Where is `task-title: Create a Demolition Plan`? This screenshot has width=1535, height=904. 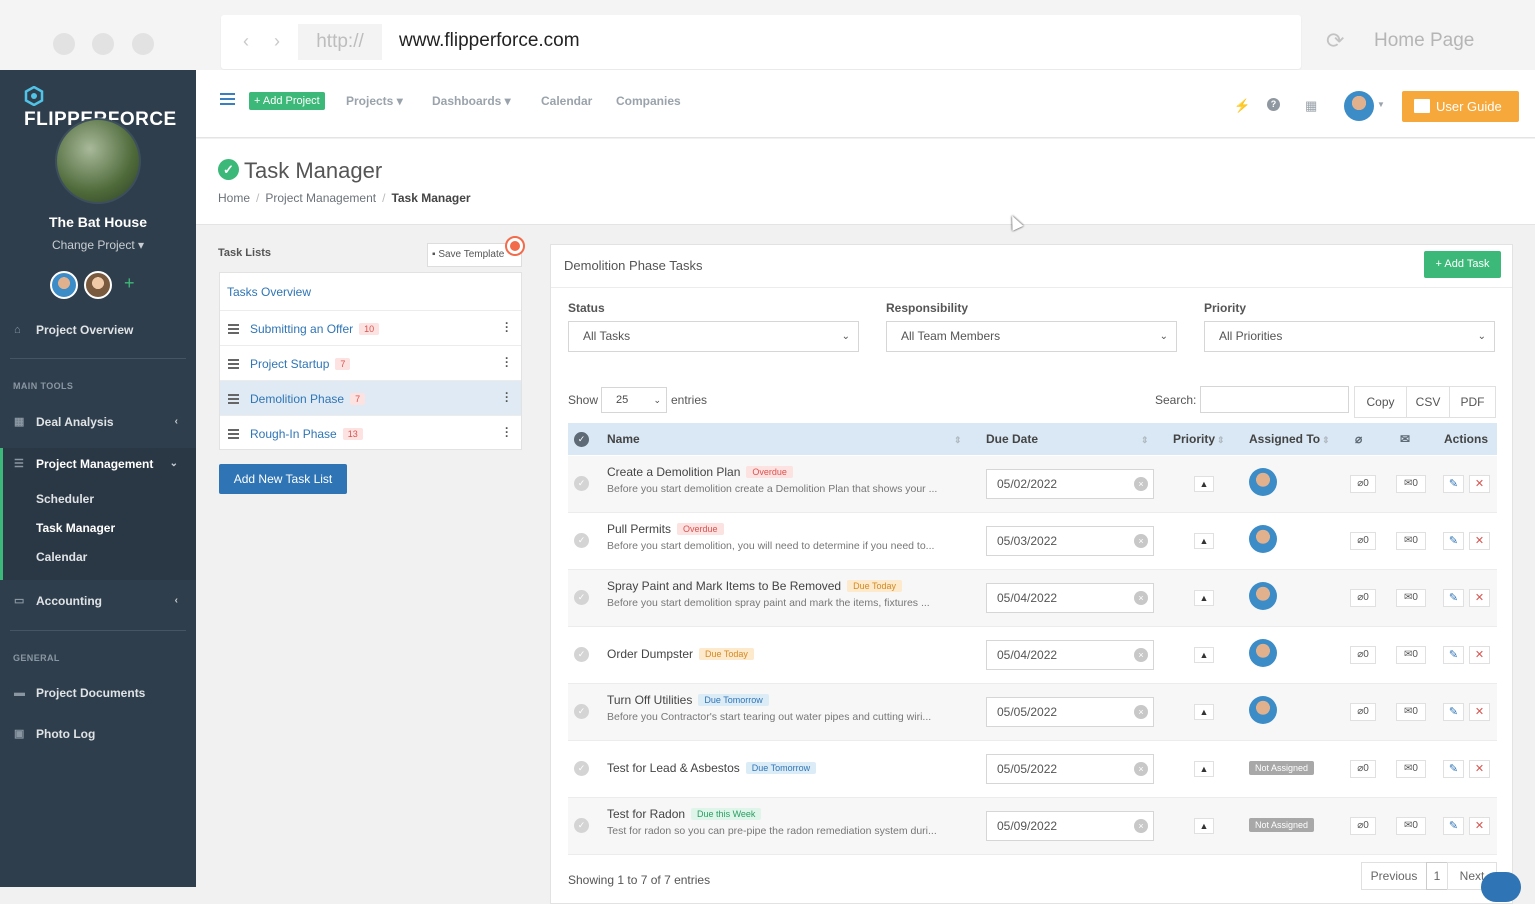 task-title: Create a Demolition Plan is located at coordinates (673, 472).